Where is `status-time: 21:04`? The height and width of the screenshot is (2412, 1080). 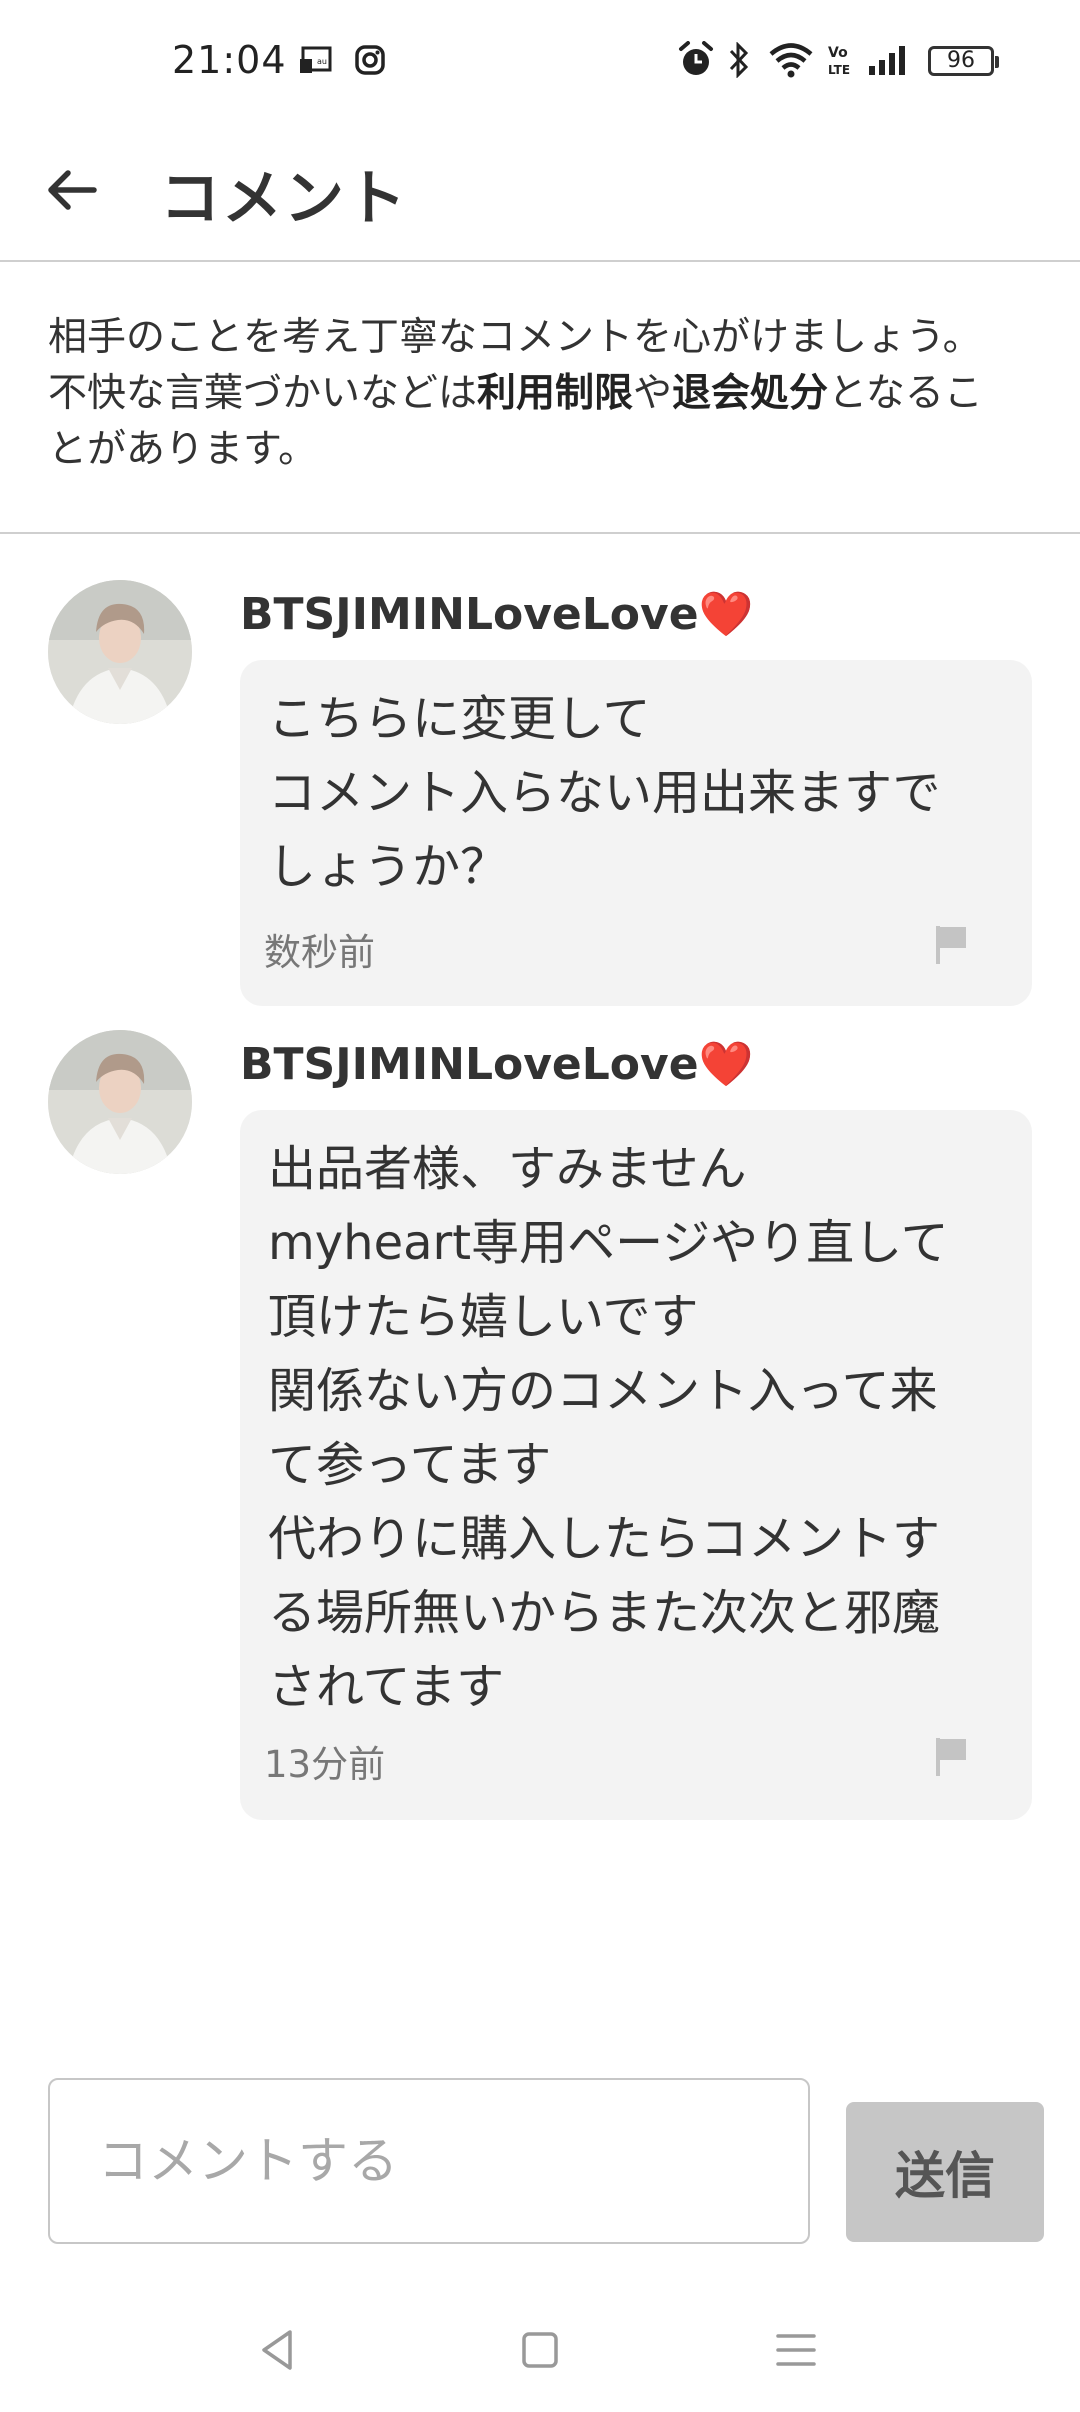 status-time: 21:04 is located at coordinates (229, 60).